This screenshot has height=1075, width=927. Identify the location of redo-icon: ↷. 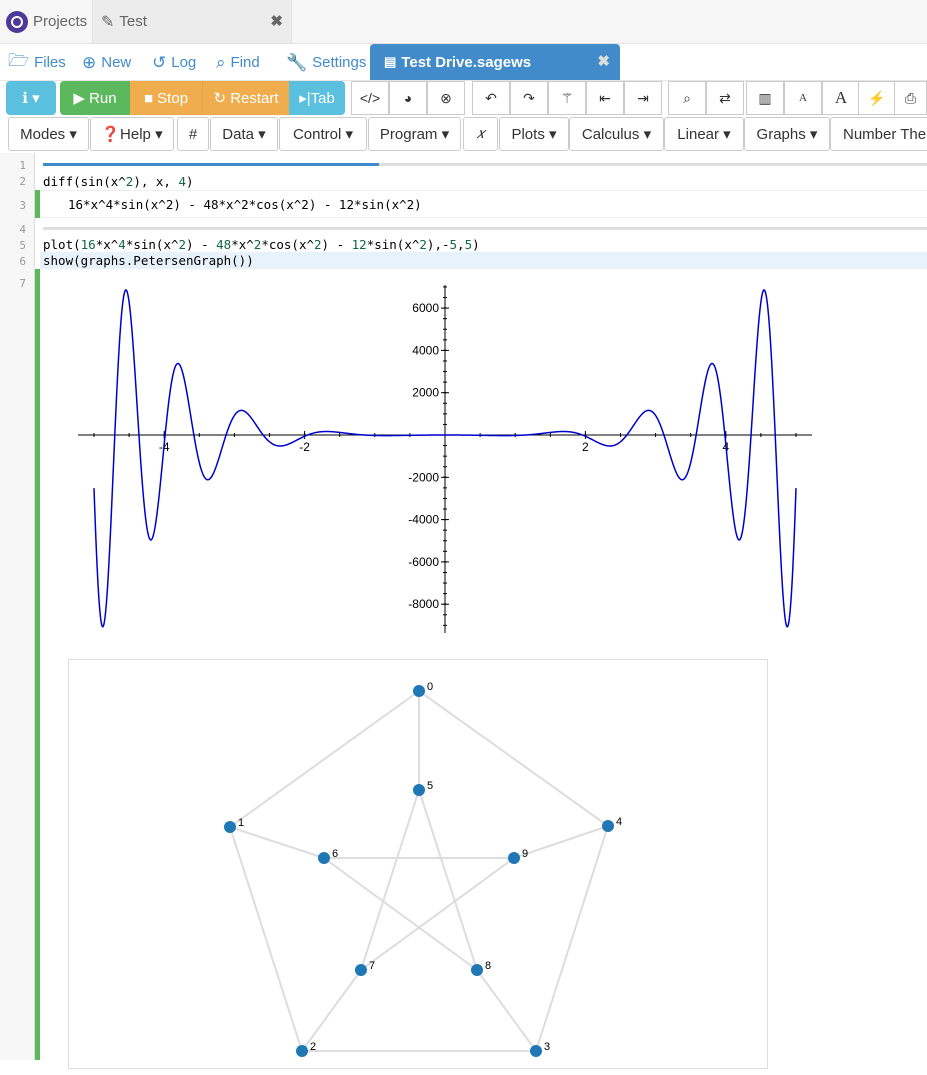
(529, 98).